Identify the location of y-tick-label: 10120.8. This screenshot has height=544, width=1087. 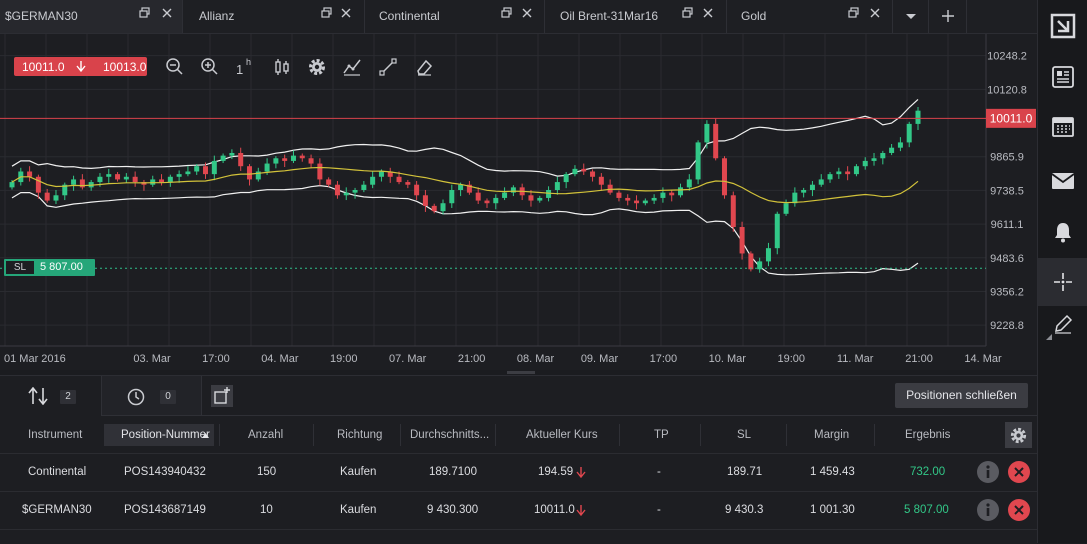
(1007, 90).